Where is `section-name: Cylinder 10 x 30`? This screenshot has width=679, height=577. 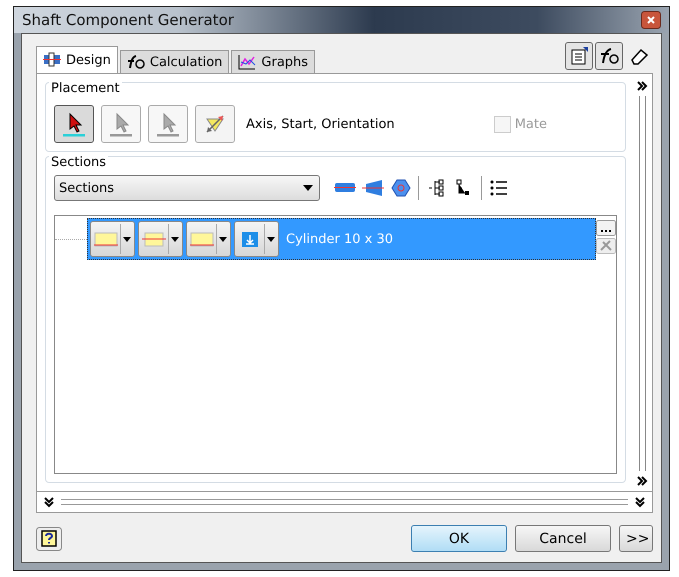
section-name: Cylinder 10 x 30 is located at coordinates (340, 239).